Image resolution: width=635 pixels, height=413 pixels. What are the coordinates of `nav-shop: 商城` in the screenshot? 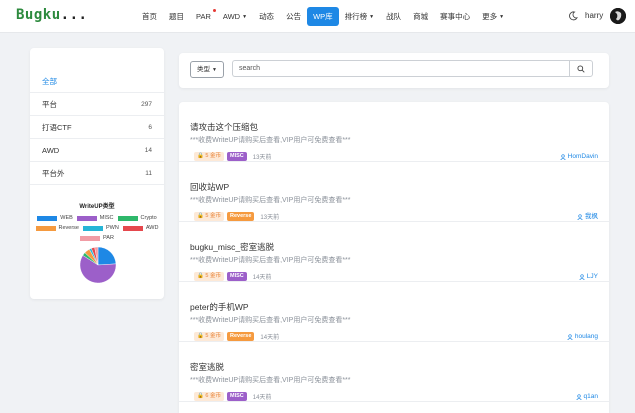 It's located at (420, 16).